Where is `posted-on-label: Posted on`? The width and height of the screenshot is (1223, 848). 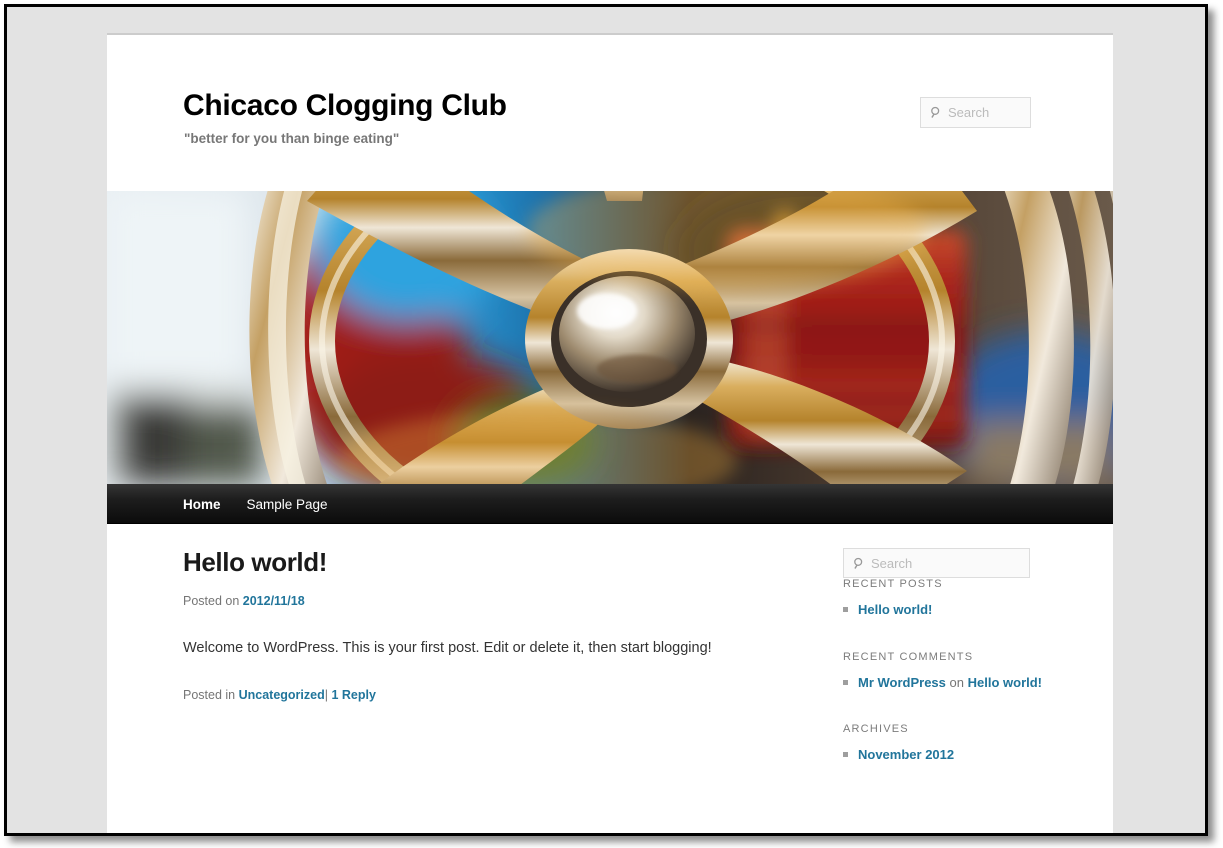 posted-on-label: Posted on is located at coordinates (211, 600).